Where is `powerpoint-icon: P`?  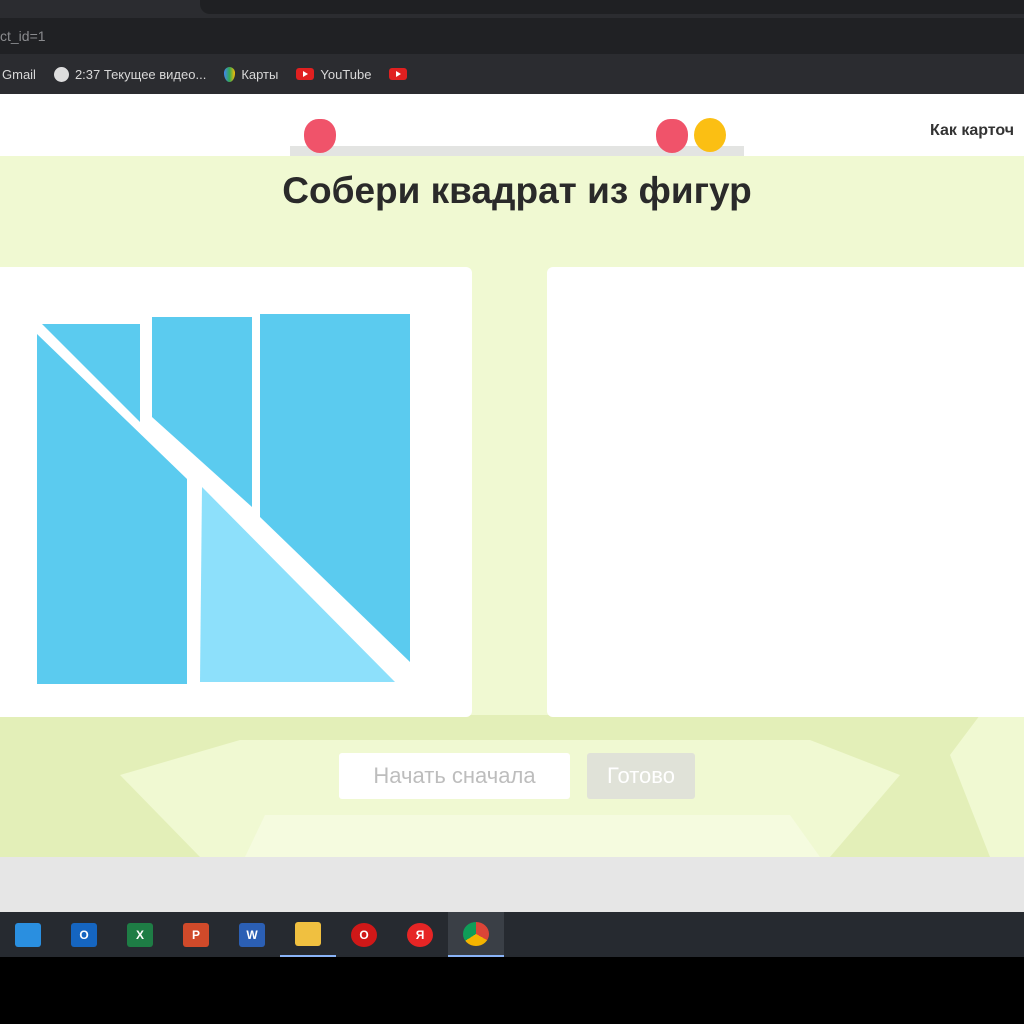 powerpoint-icon: P is located at coordinates (196, 934).